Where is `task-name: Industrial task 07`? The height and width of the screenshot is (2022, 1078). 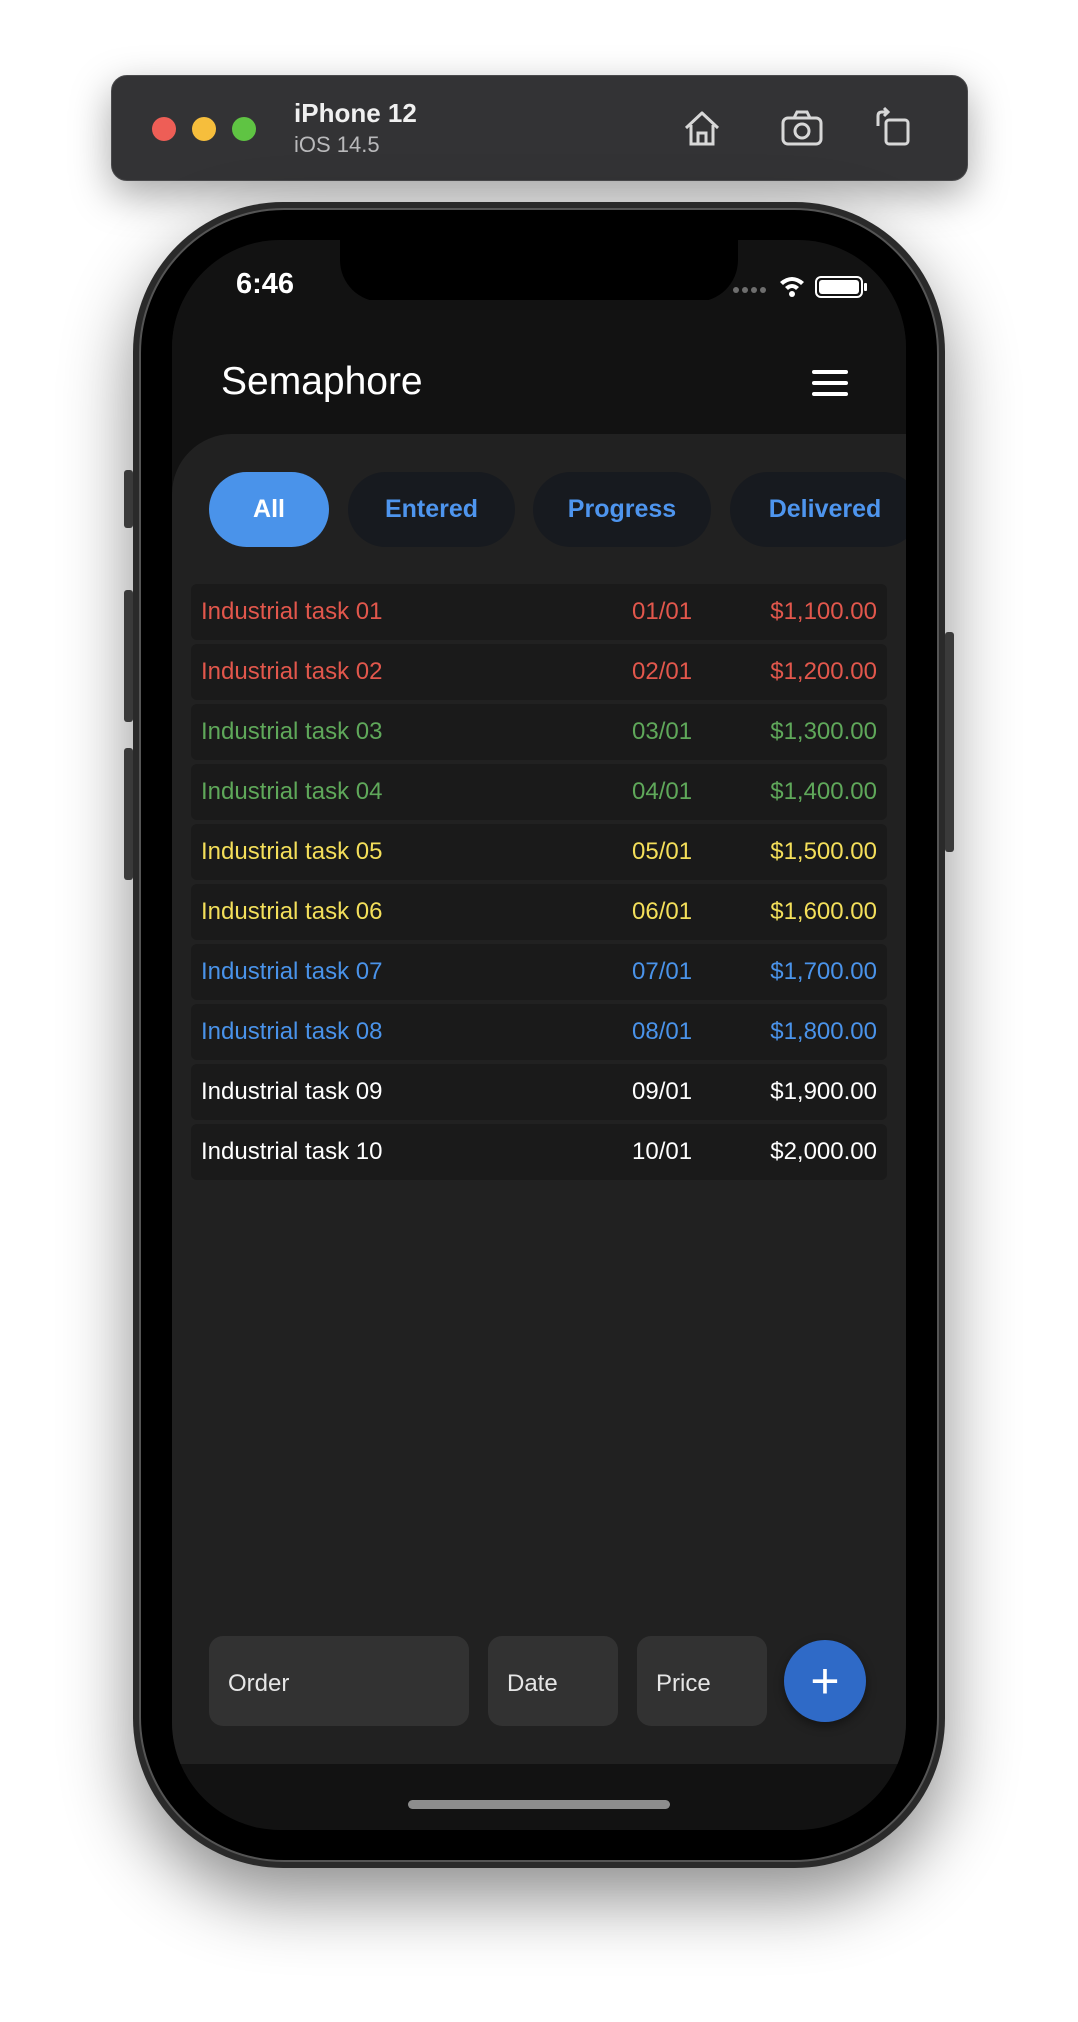
task-name: Industrial task 07 is located at coordinates (292, 971).